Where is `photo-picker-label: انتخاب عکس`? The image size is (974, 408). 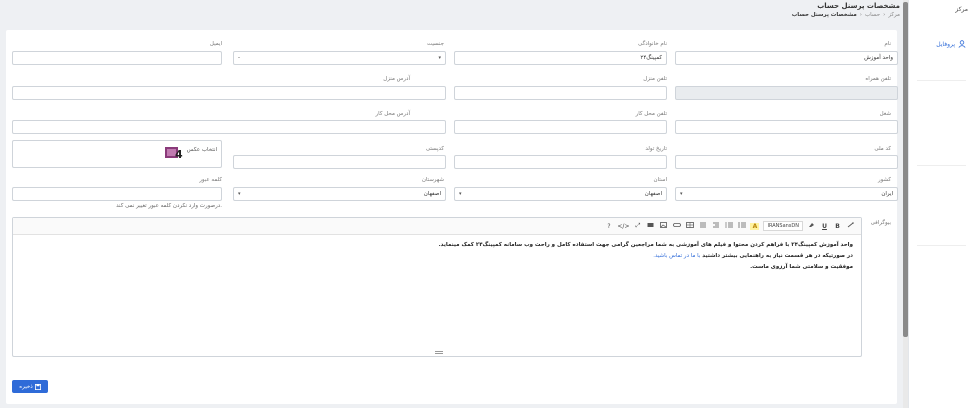 photo-picker-label: انتخاب عکس is located at coordinates (201, 150).